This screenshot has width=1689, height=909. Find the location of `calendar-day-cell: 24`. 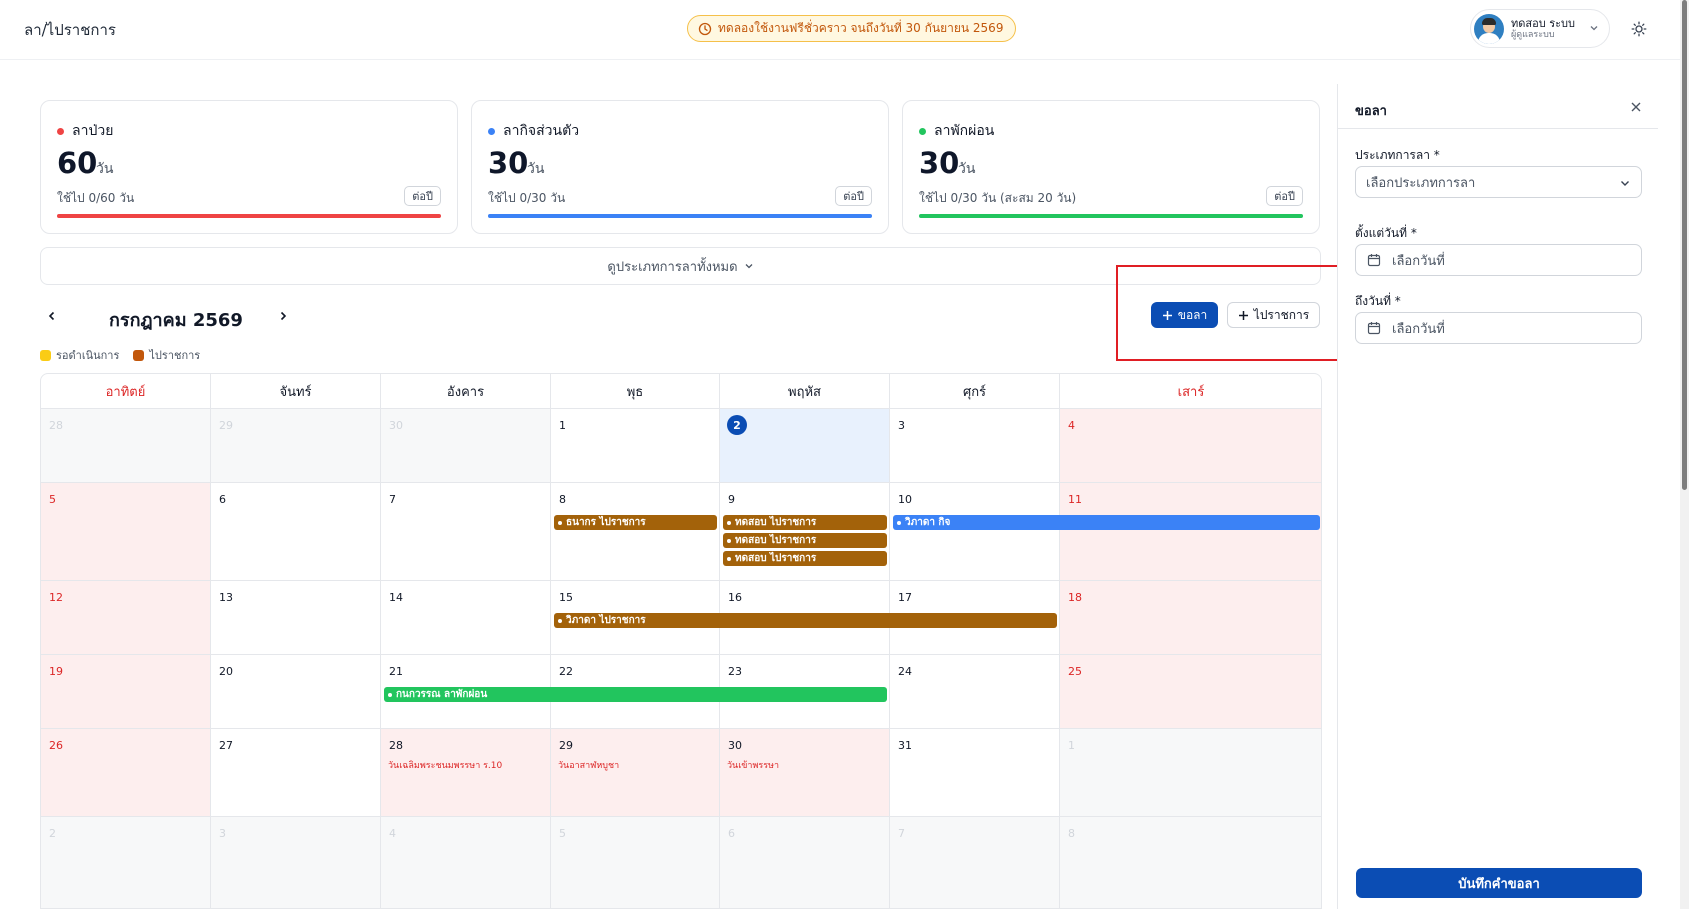

calendar-day-cell: 24 is located at coordinates (975, 692).